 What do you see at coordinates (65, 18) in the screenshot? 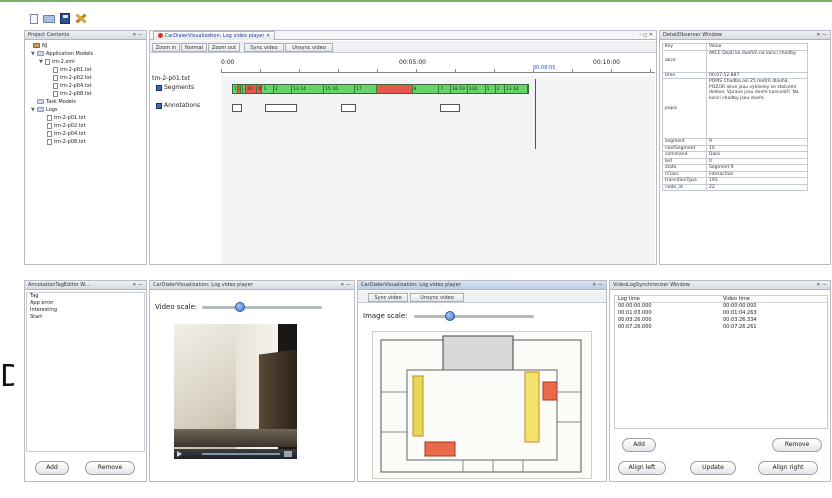
I see `save-icon` at bounding box center [65, 18].